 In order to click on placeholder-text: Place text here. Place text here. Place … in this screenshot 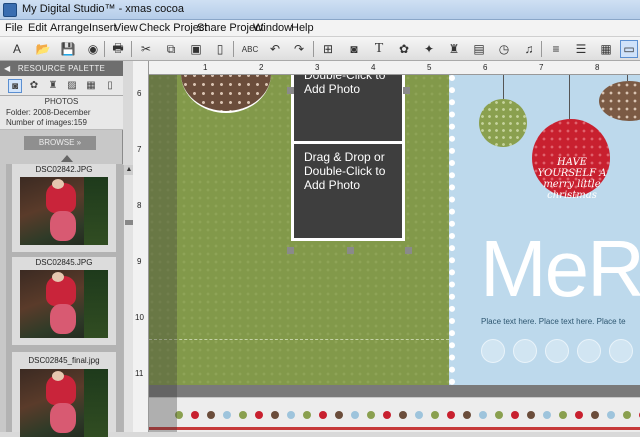, I will do `click(553, 321)`.